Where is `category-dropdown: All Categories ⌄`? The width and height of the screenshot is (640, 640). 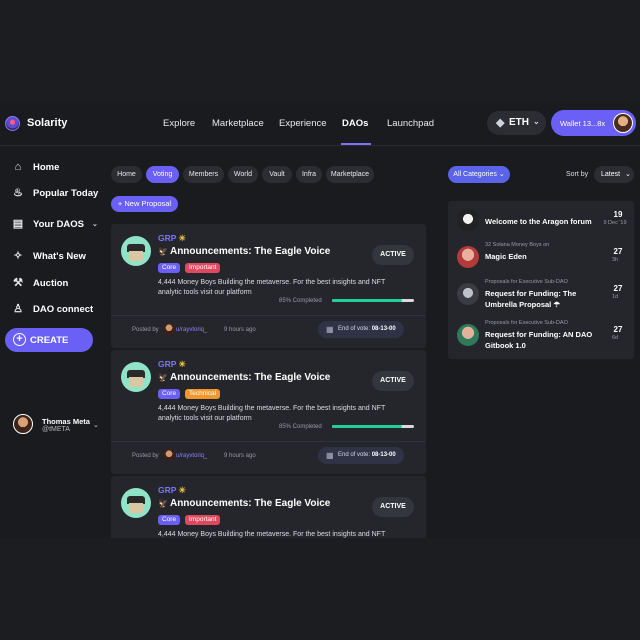 category-dropdown: All Categories ⌄ is located at coordinates (479, 174).